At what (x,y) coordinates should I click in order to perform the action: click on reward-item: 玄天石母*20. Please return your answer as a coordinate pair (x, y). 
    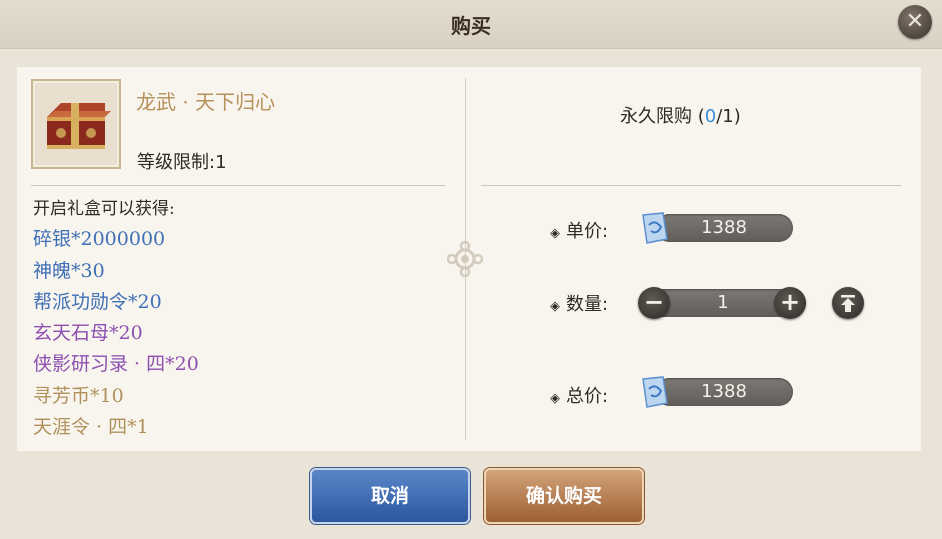
    Looking at the image, I should click on (88, 333).